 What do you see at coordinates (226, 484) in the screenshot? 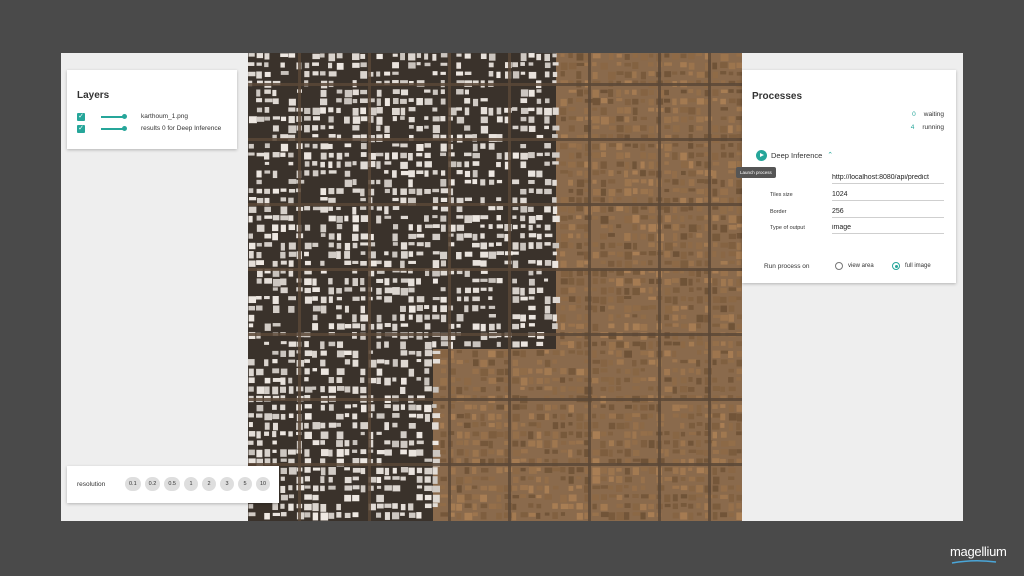
I see `resolution-chip: 3` at bounding box center [226, 484].